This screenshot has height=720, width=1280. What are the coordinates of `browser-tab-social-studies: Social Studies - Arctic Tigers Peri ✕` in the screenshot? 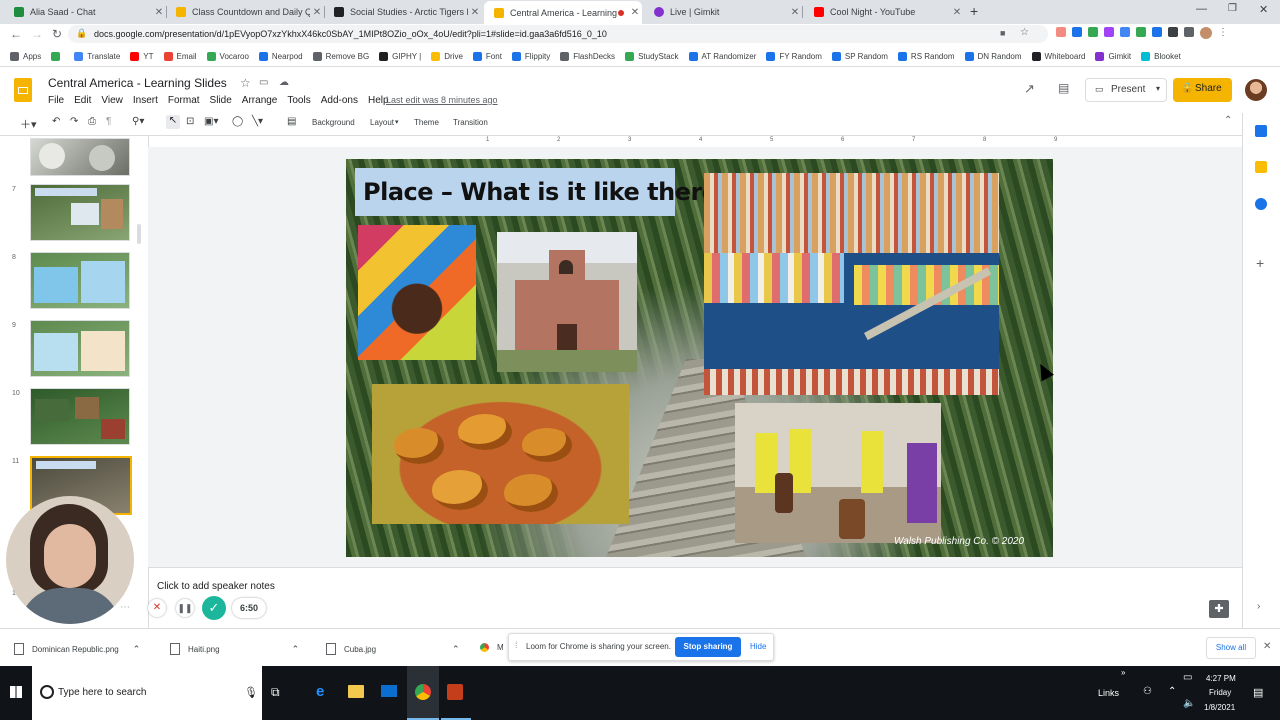 It's located at (403, 12).